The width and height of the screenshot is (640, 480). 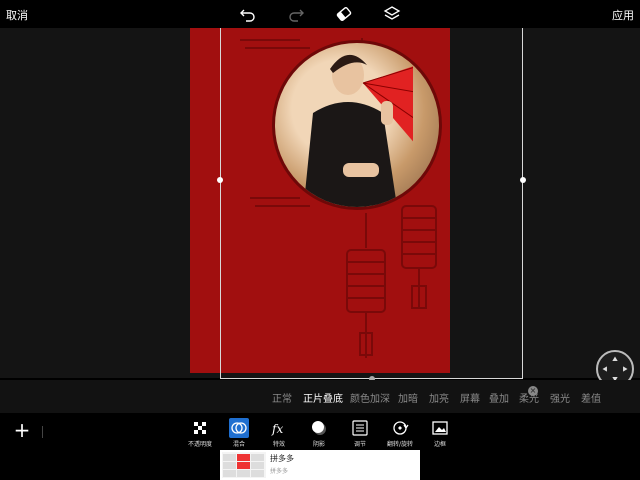 What do you see at coordinates (282, 458) in the screenshot?
I see `ad-title: 拼多多` at bounding box center [282, 458].